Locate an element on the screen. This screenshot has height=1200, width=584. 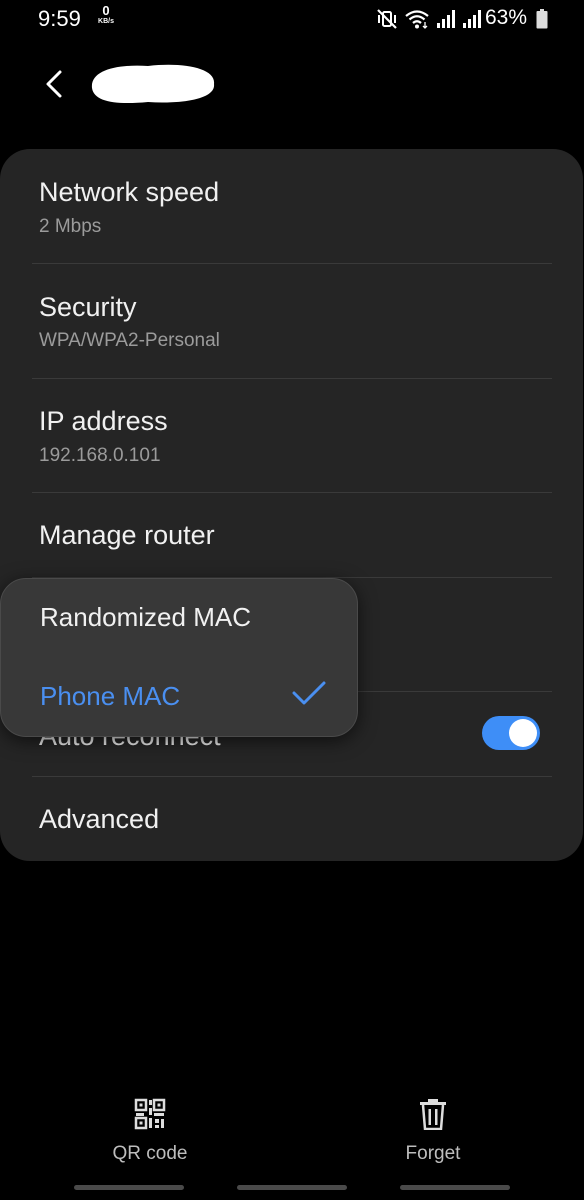
status-icons is located at coordinates (429, 19).